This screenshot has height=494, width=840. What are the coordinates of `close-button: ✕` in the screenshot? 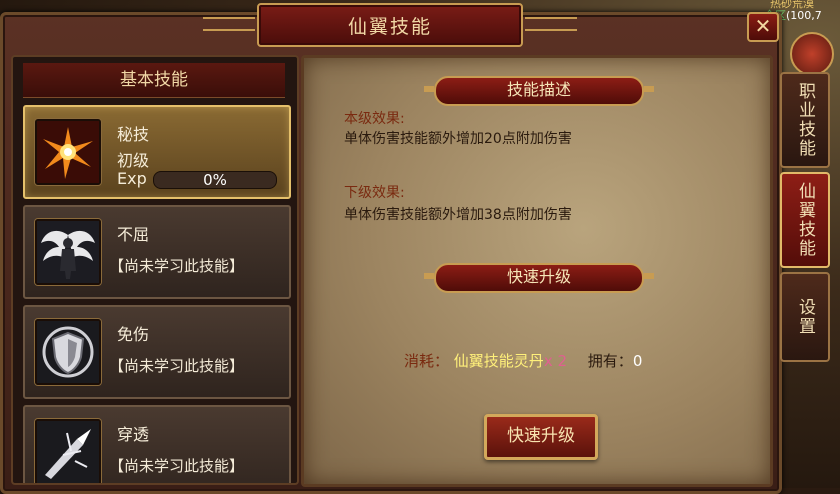 It's located at (763, 27).